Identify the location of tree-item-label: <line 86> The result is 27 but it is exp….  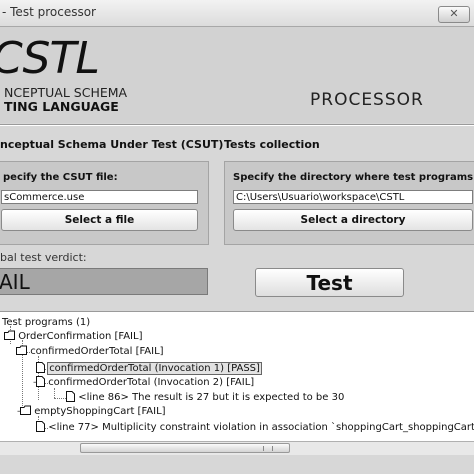
(211, 397).